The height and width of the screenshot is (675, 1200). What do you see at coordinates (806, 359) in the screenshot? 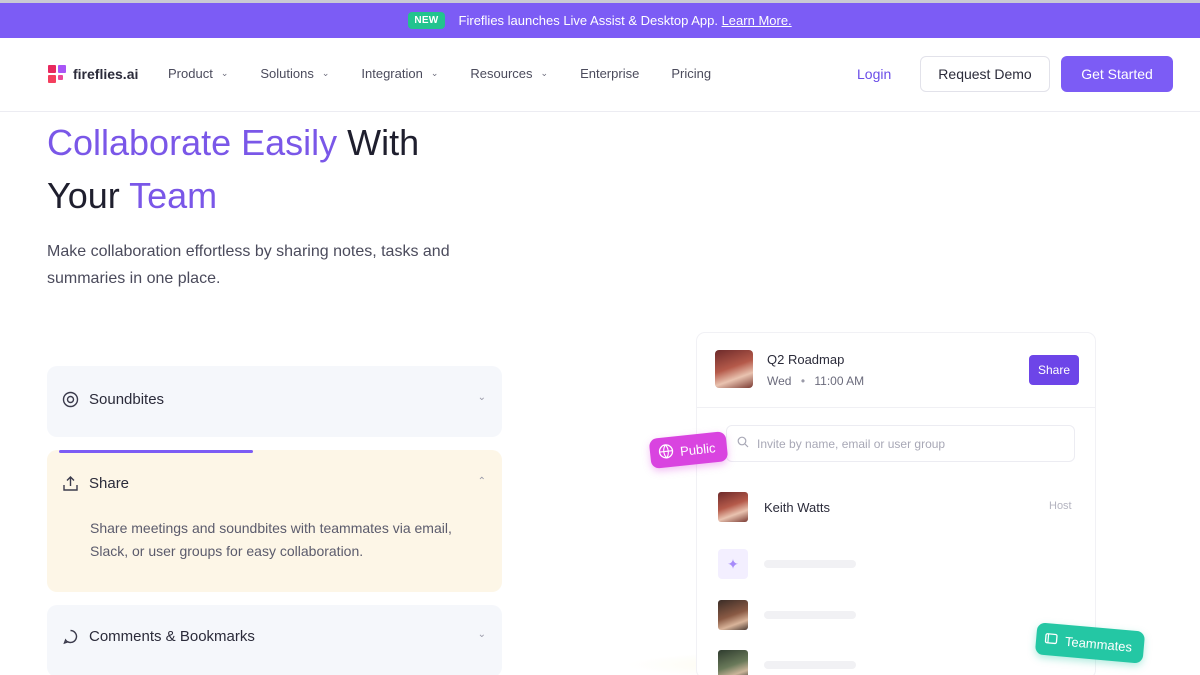
I see `meeting-title: Q2 Roadmap` at bounding box center [806, 359].